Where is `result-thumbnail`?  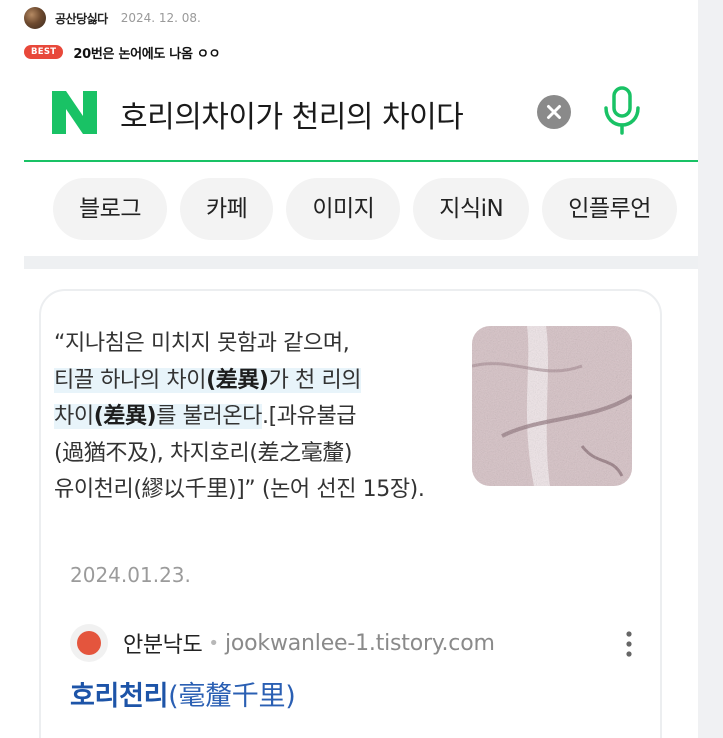 result-thumbnail is located at coordinates (552, 406).